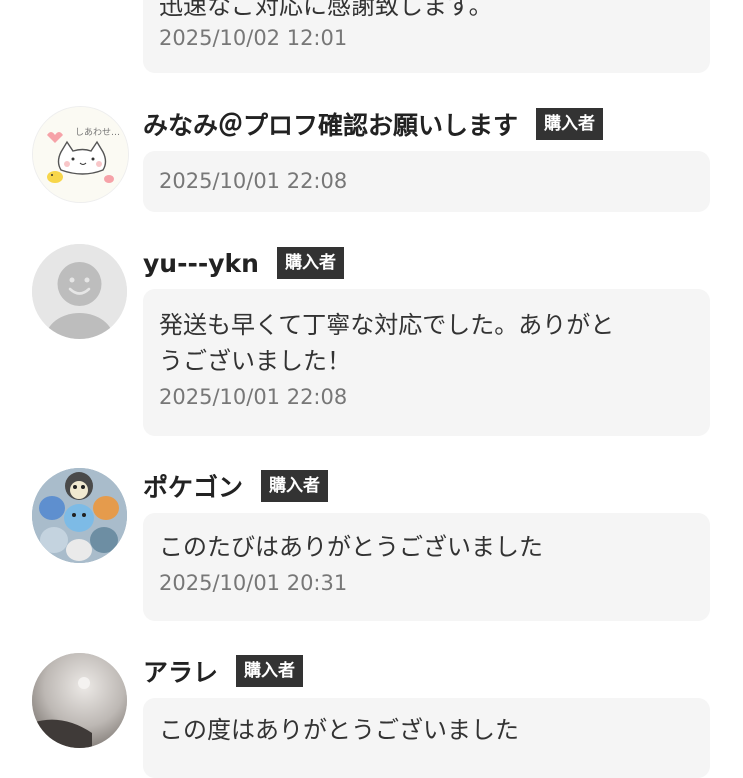 This screenshot has height=778, width=743. I want to click on user-name: yu---ykn, so click(201, 263).